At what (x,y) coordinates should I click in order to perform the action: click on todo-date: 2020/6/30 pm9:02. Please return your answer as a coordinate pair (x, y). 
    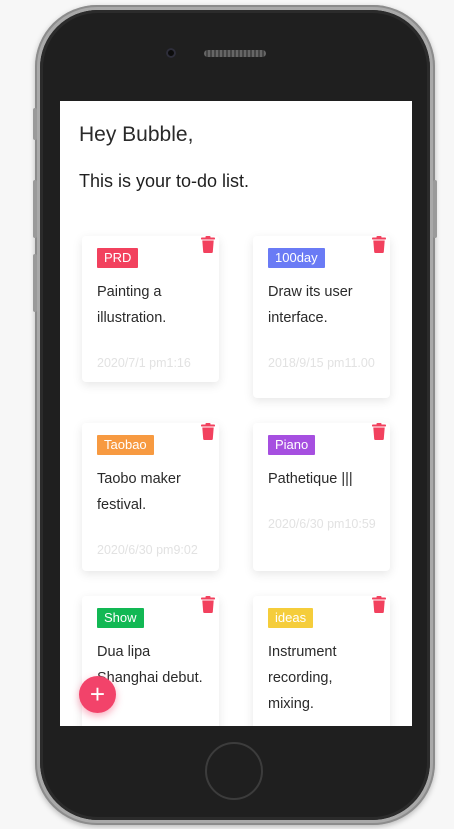
    Looking at the image, I should click on (147, 550).